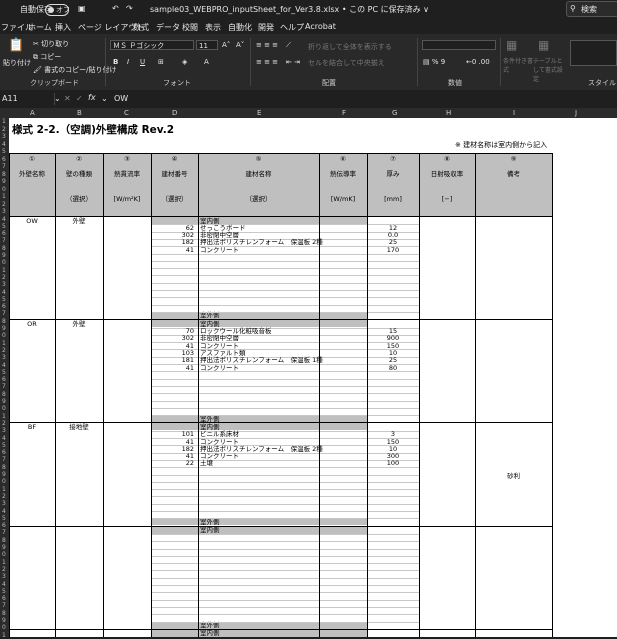  I want to click on italic-icon: I, so click(128, 62).